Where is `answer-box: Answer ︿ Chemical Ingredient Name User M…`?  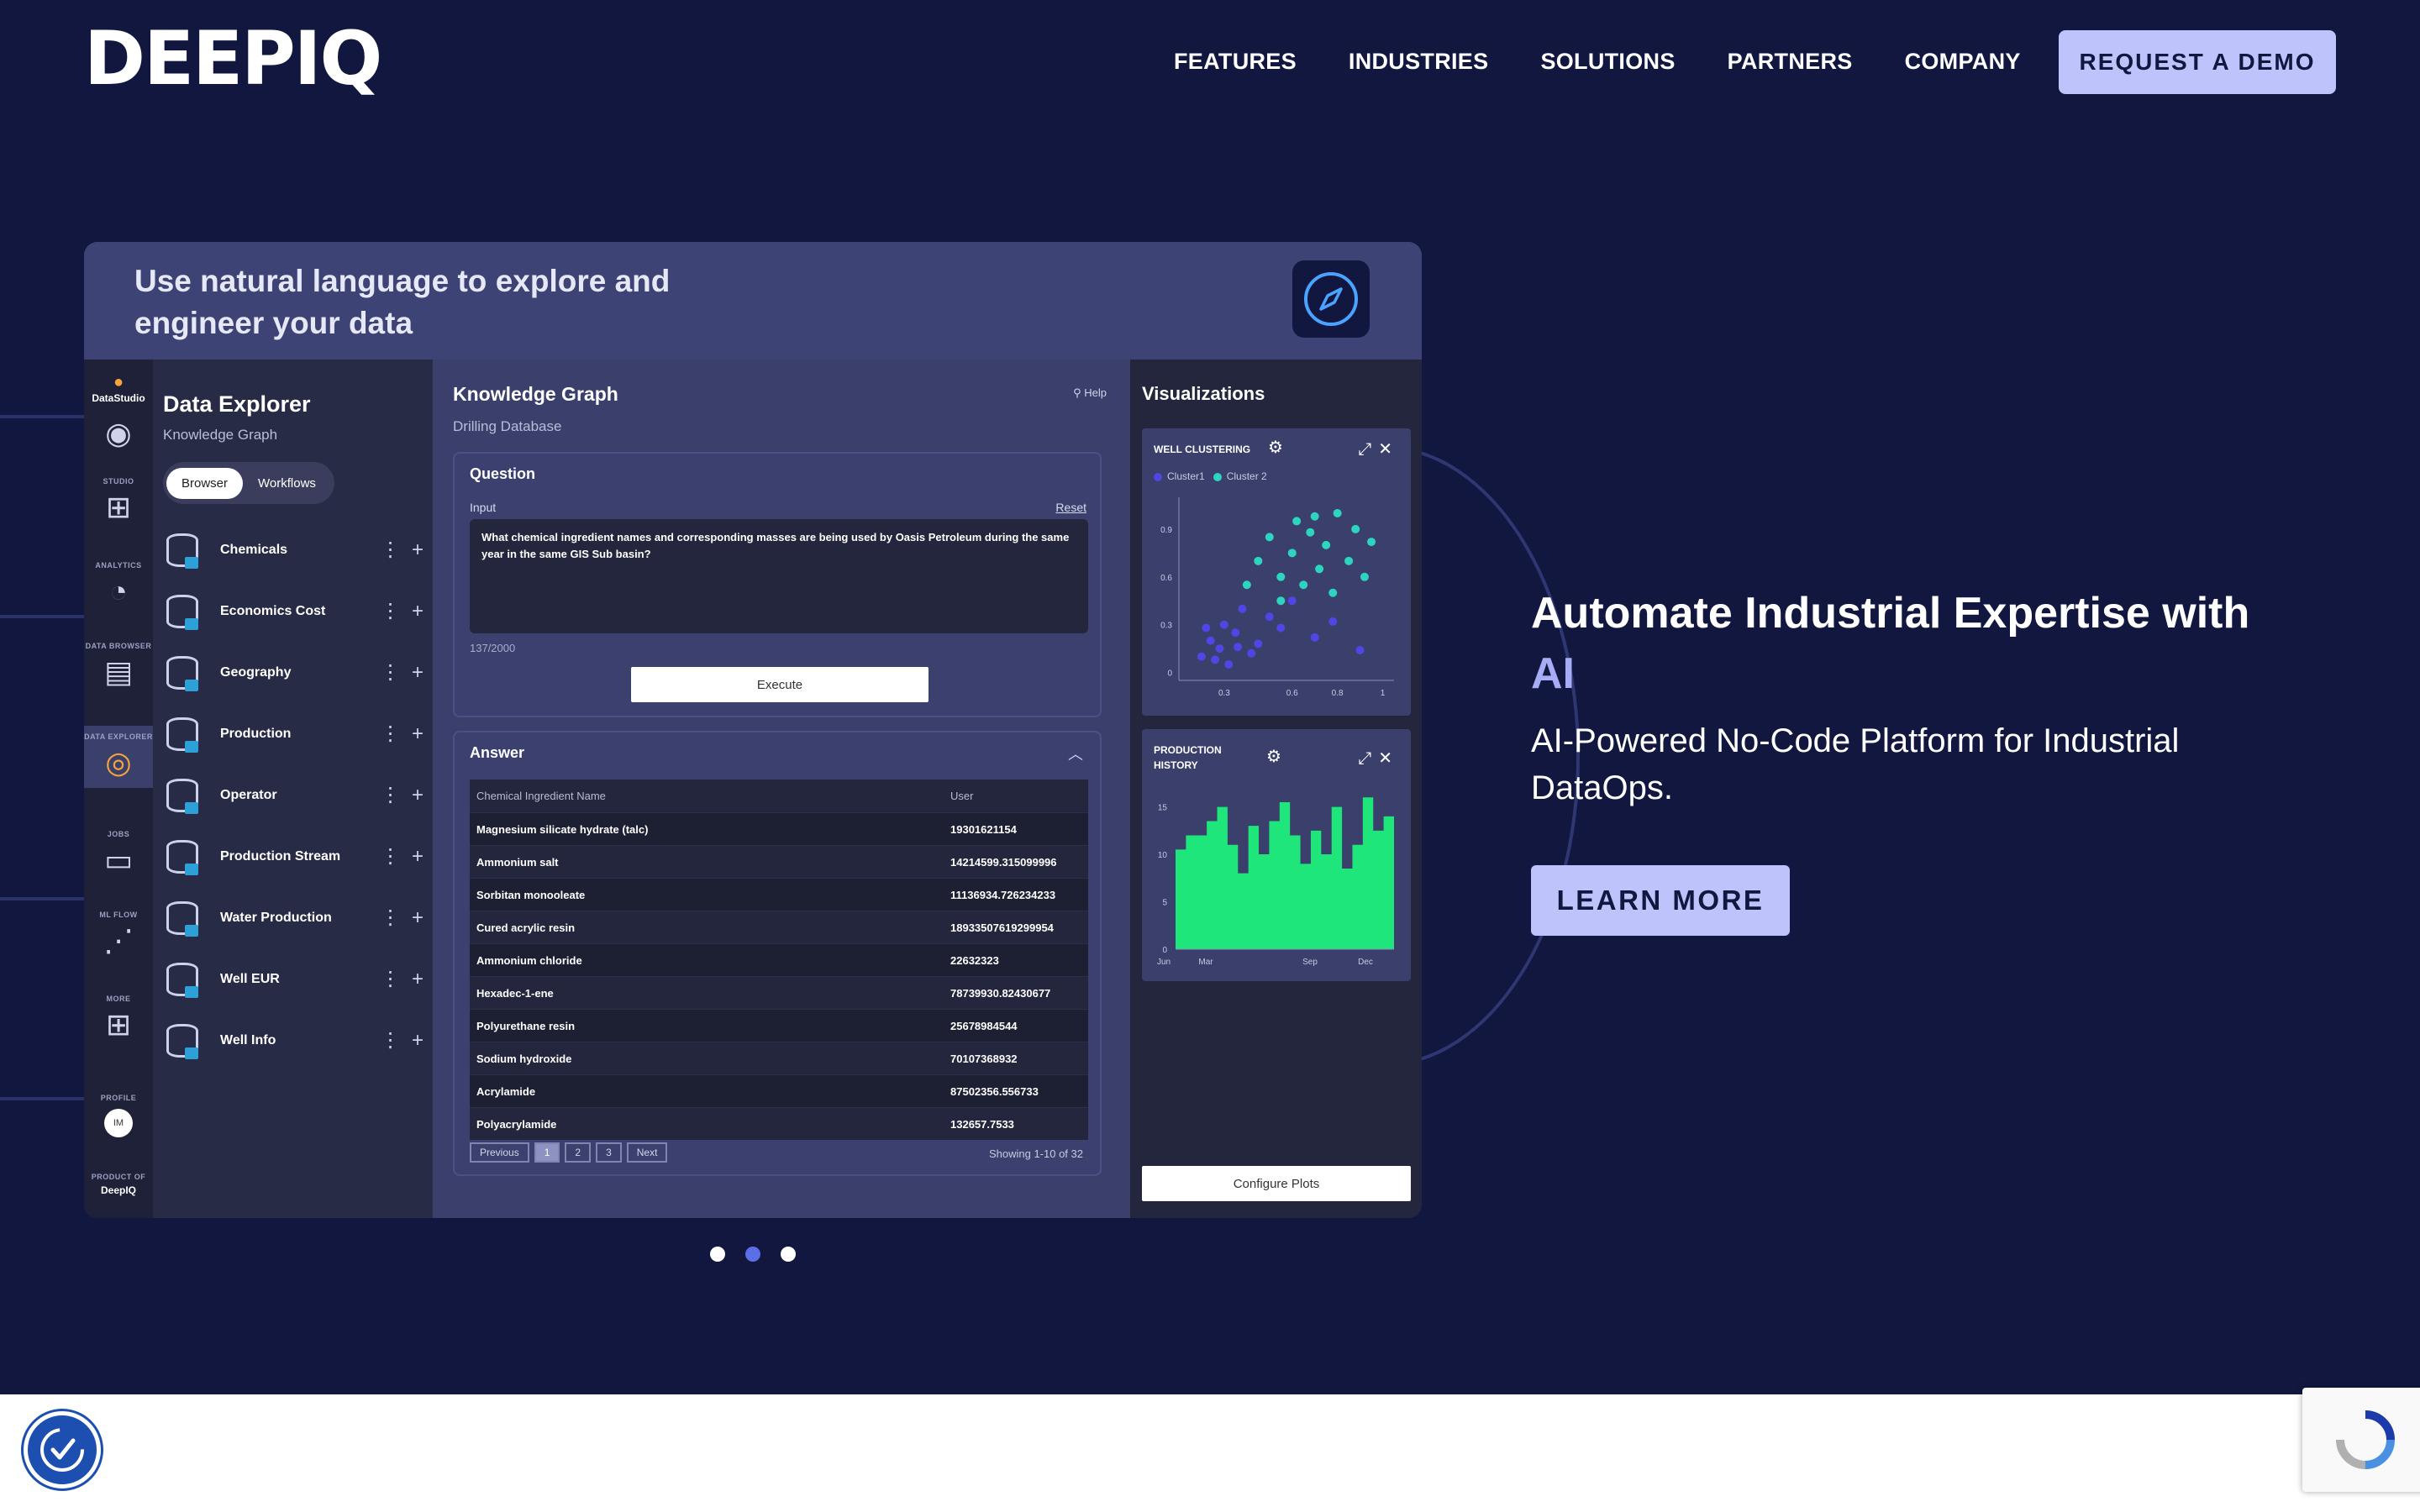
answer-box: Answer ︿ Chemical Ingredient Name User M… is located at coordinates (778, 953).